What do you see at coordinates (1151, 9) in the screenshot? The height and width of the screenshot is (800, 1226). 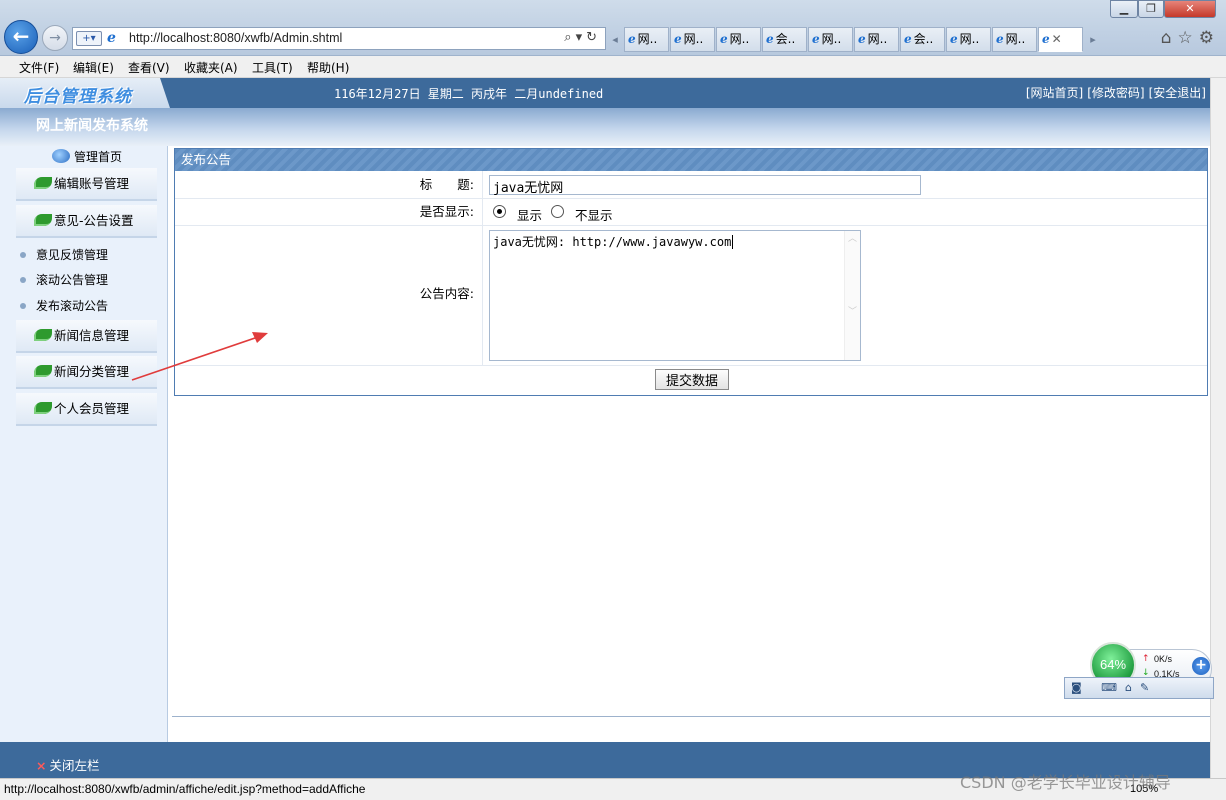 I see `maximize-icon: ❐` at bounding box center [1151, 9].